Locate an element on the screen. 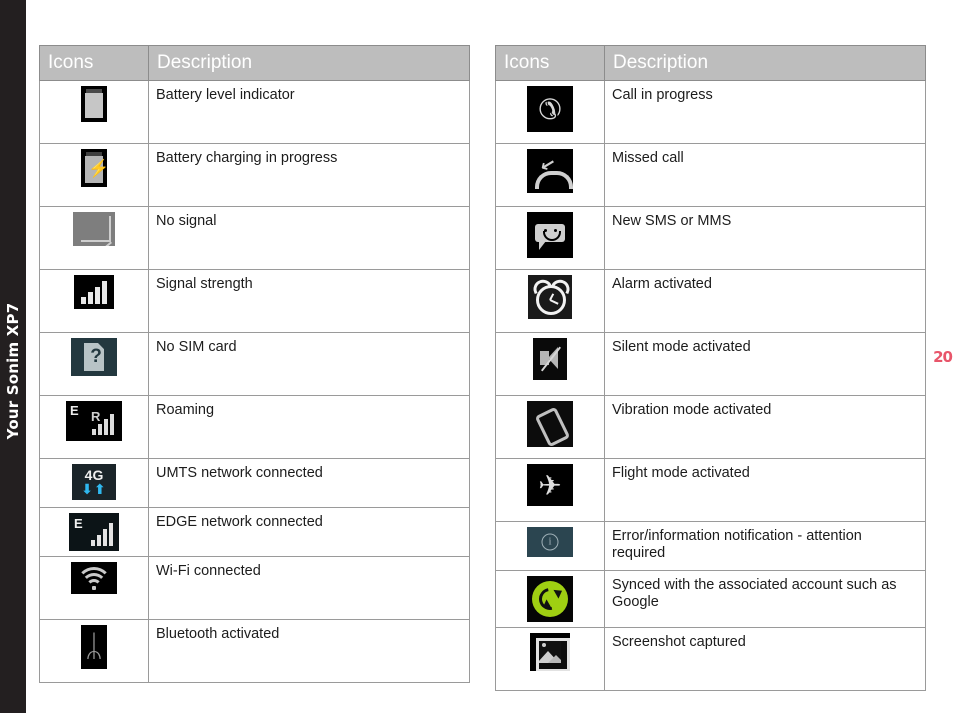  running-head-bar: Your Sonim XP7 is located at coordinates (13, 356).